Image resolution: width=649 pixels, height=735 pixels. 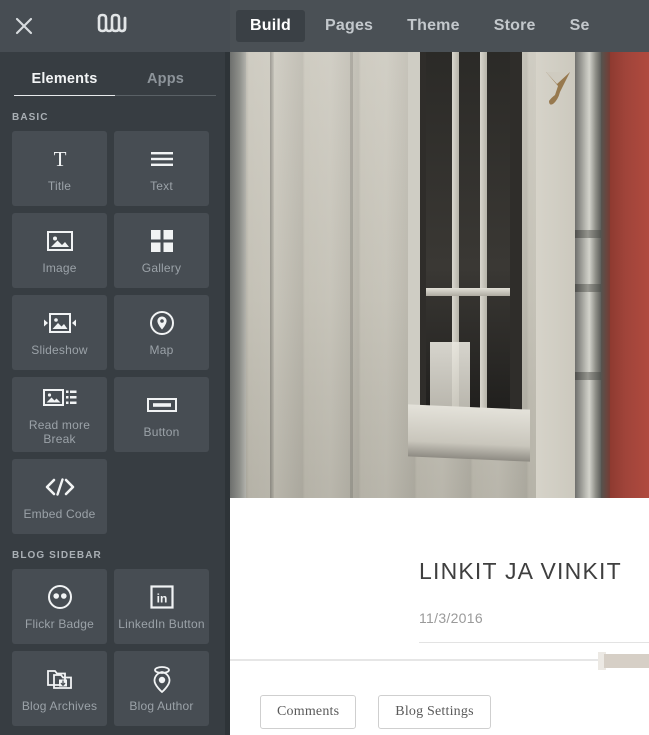 I want to click on element-tile-blog-archives: Blog Archives, so click(x=59, y=688).